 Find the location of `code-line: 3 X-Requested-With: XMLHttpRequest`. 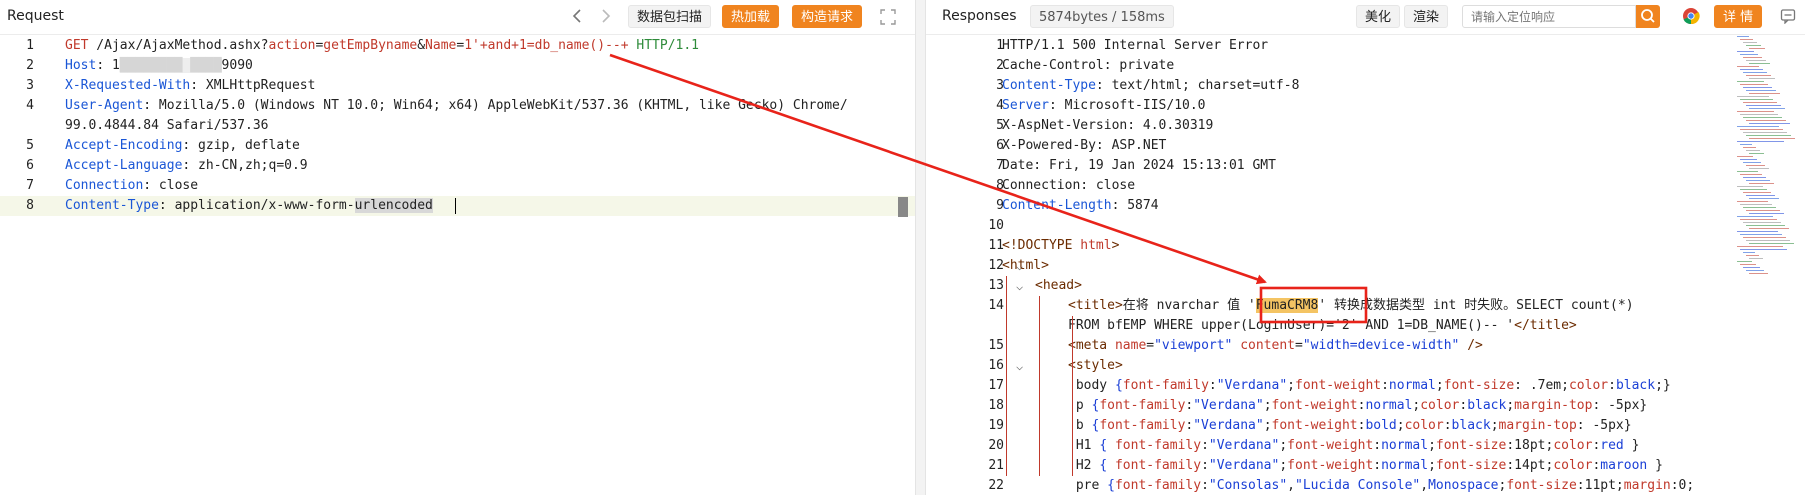

code-line: 3 X-Requested-With: XMLHttpRequest is located at coordinates (457, 86).